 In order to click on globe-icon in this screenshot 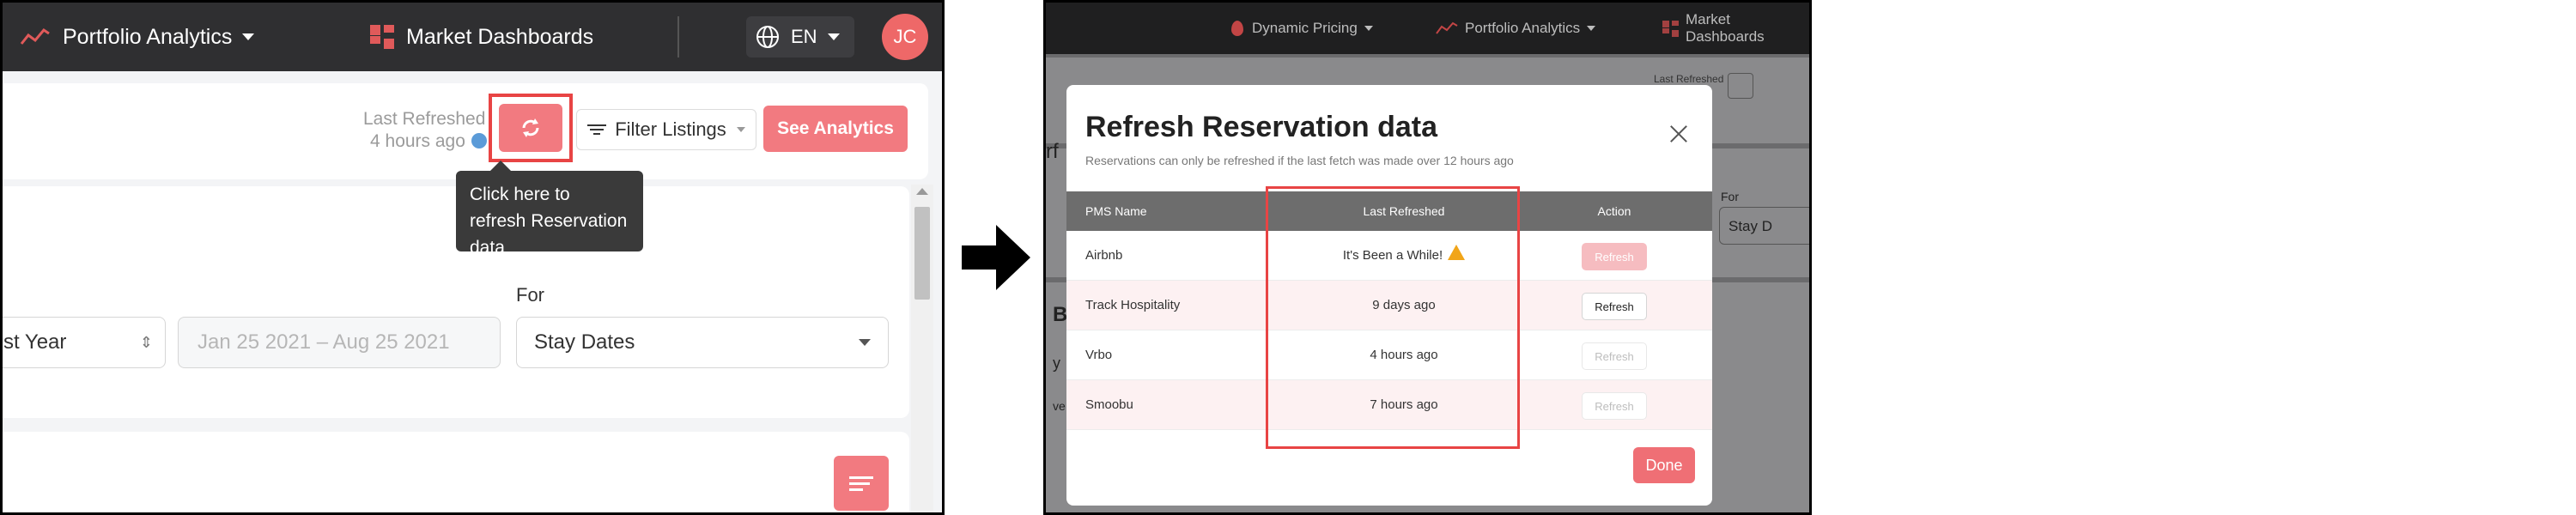, I will do `click(768, 37)`.